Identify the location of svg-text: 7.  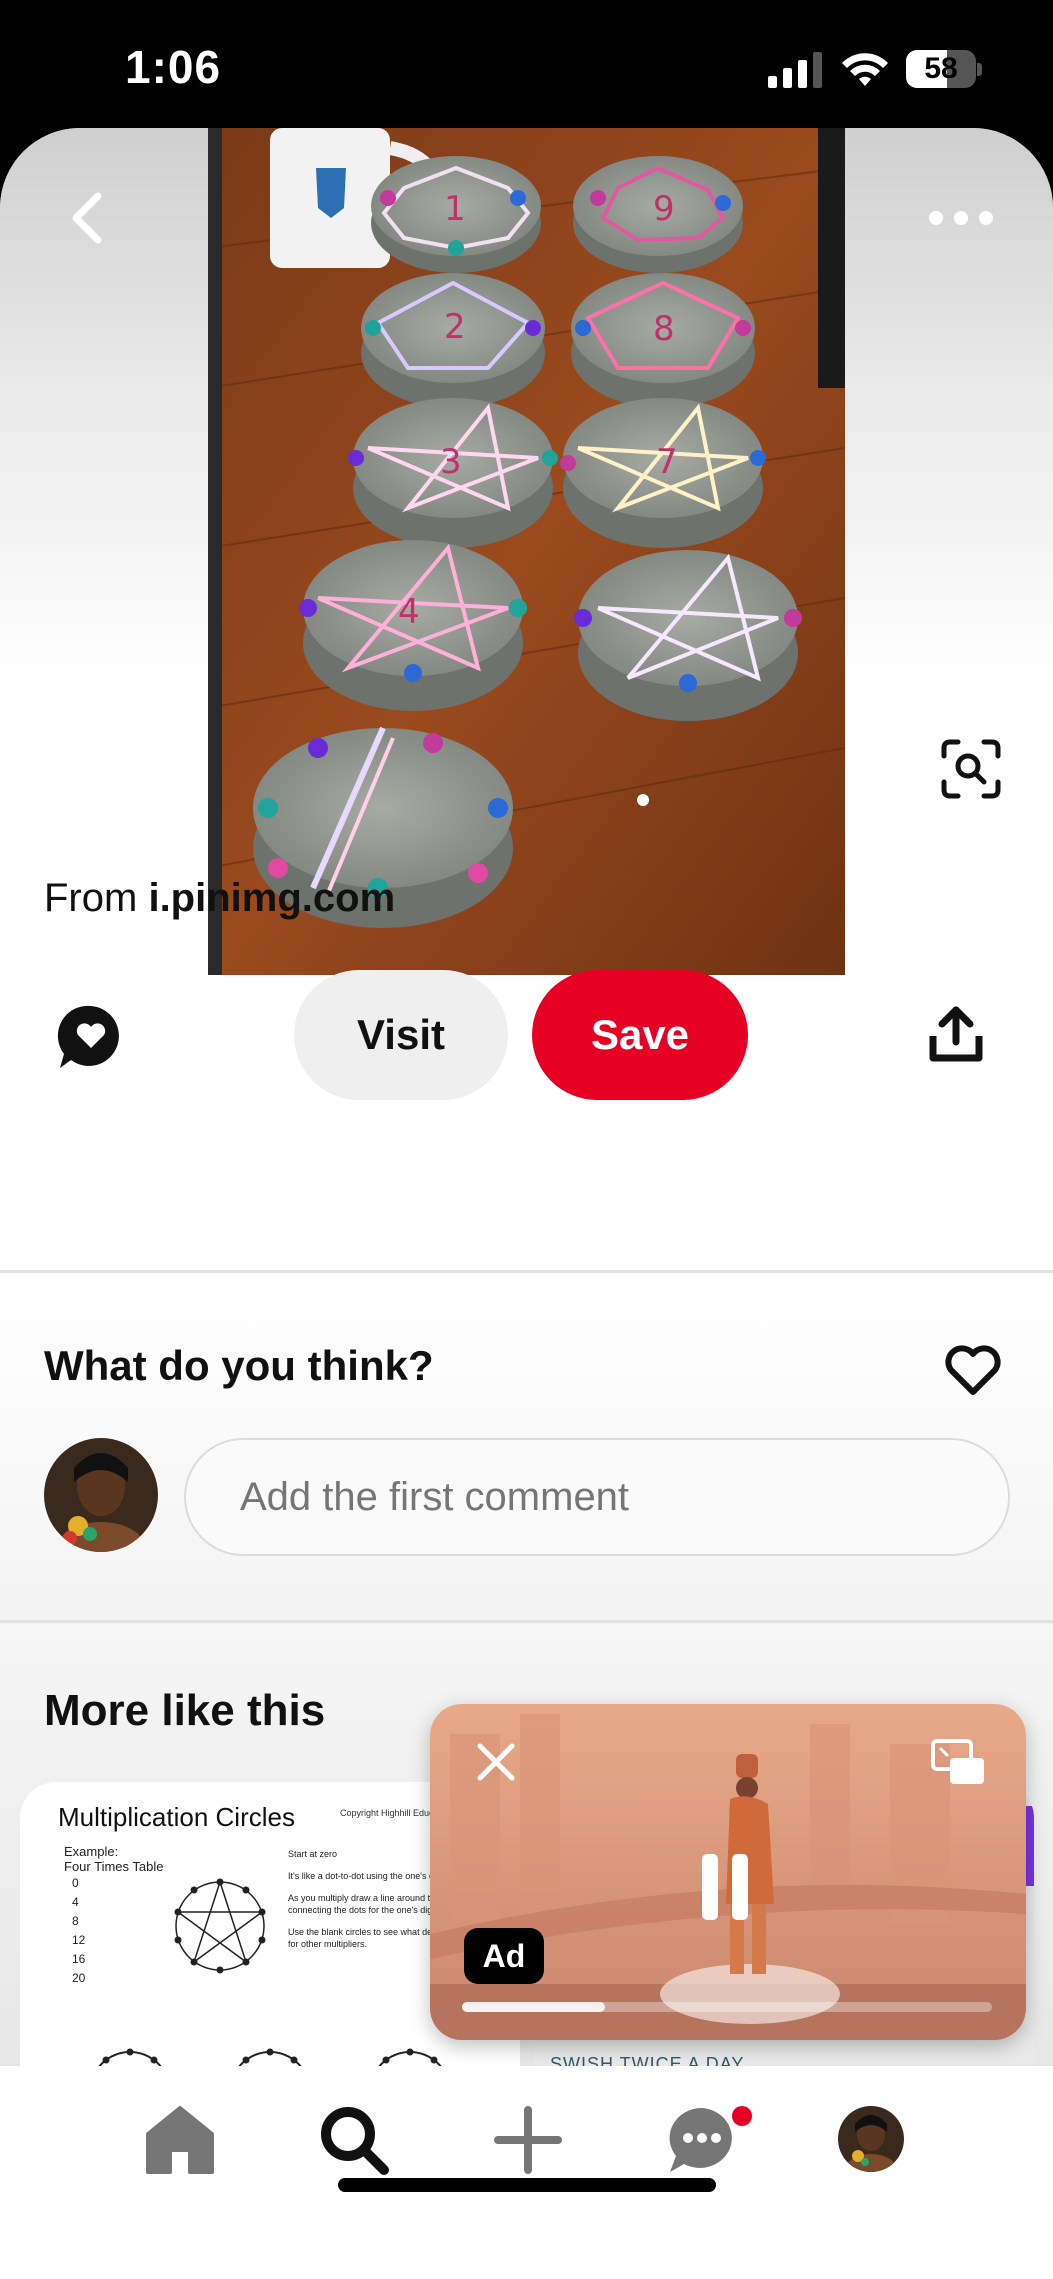
(667, 462).